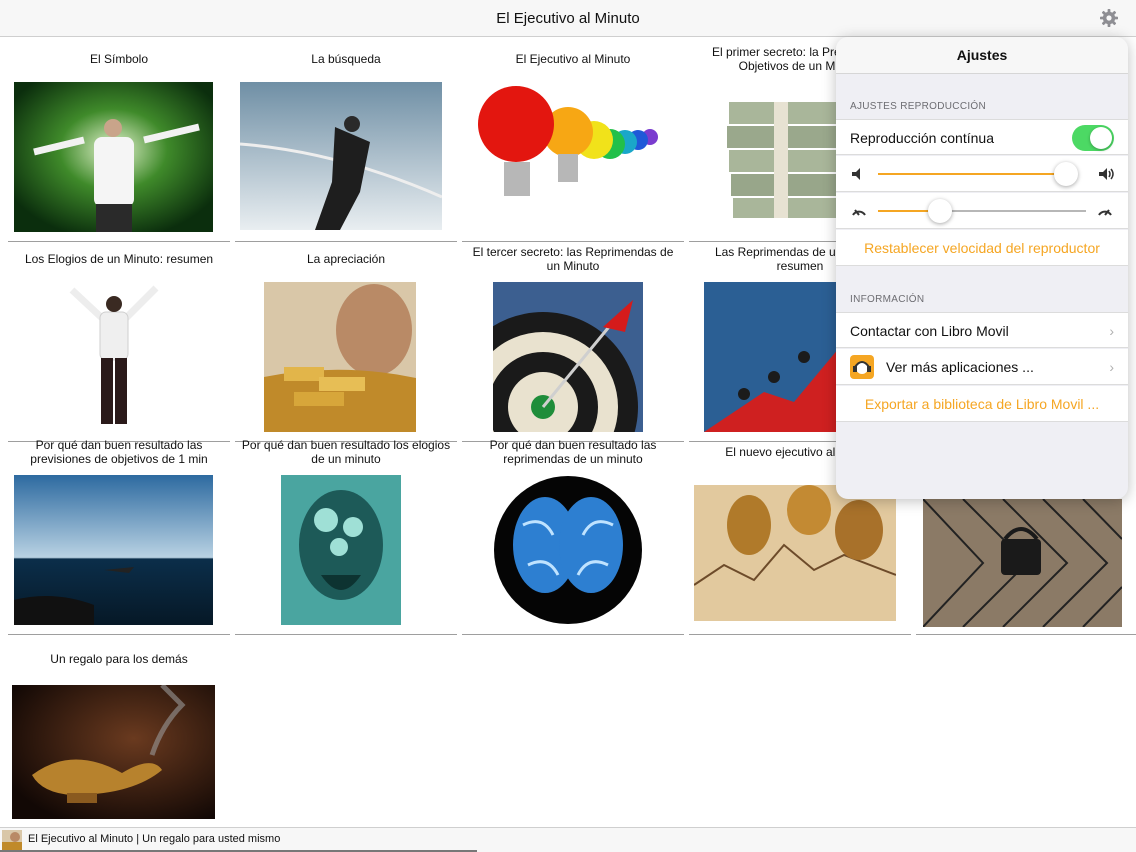 This screenshot has height=852, width=1136. I want to click on info-section-header: INFORMACIÓN, so click(887, 299).